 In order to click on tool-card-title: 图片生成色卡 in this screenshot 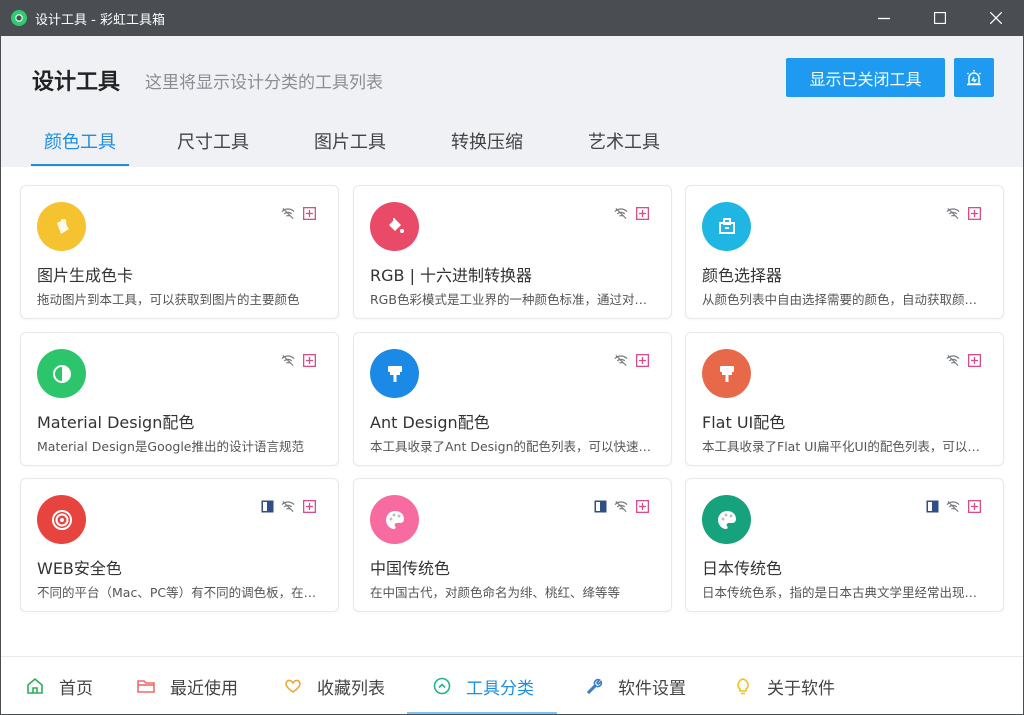, I will do `click(85, 275)`.